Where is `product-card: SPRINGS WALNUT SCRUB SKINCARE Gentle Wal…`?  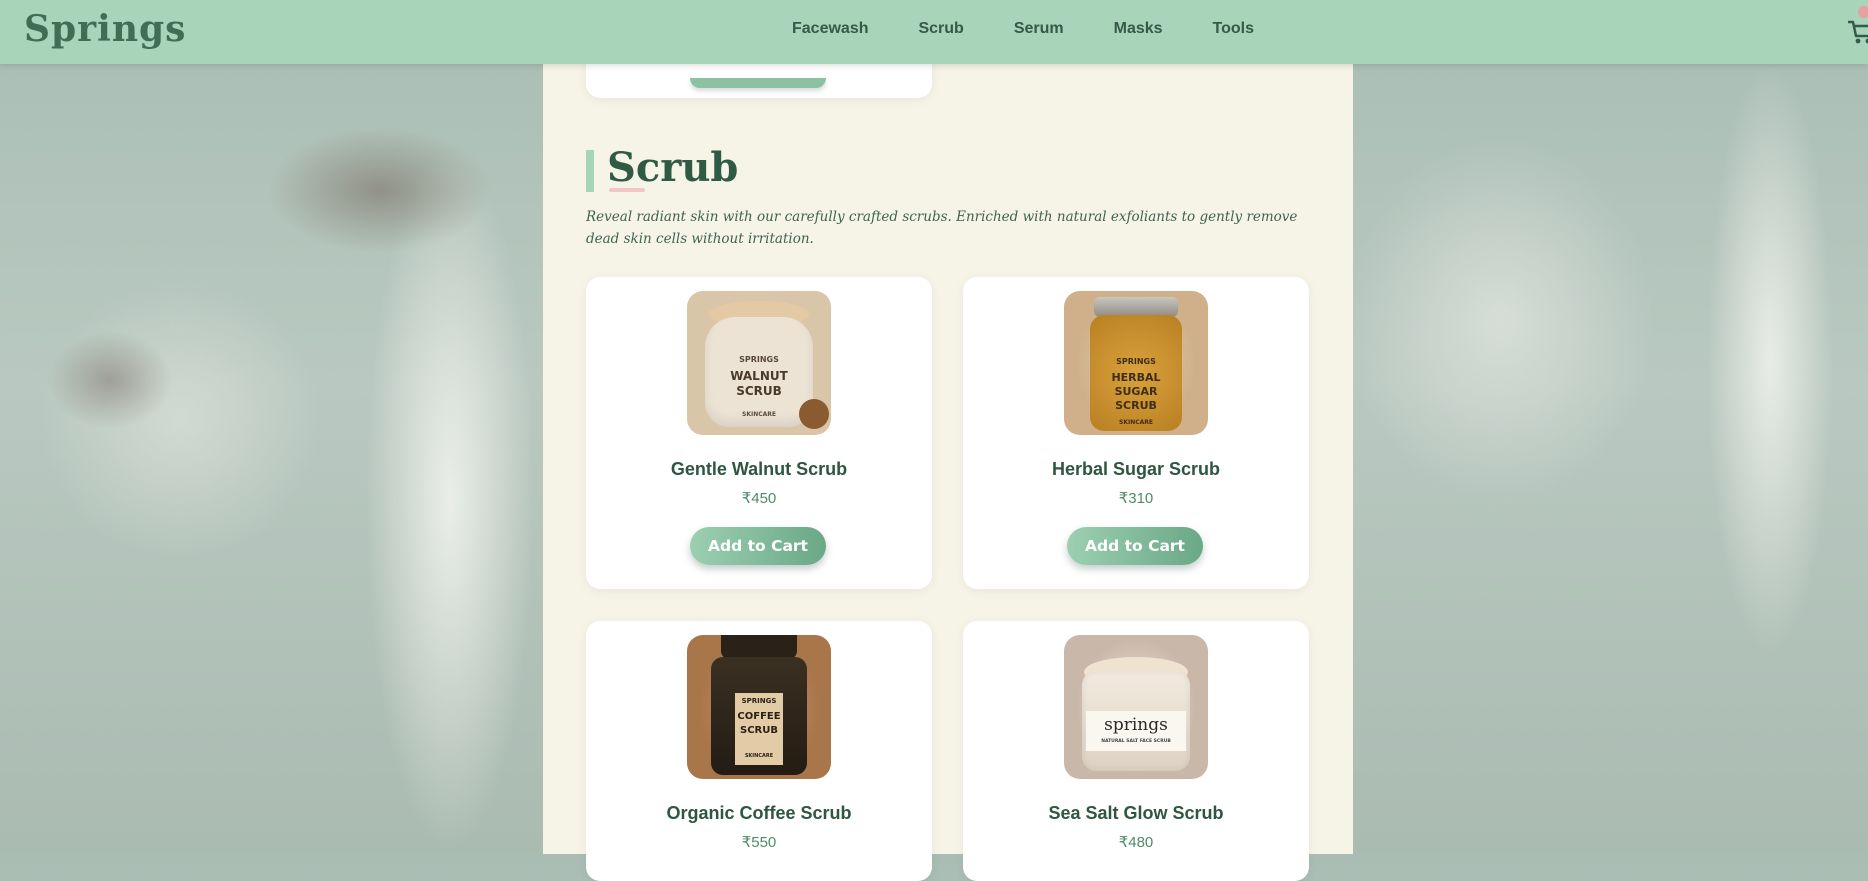 product-card: SPRINGS WALNUT SCRUB SKINCARE Gentle Wal… is located at coordinates (759, 433).